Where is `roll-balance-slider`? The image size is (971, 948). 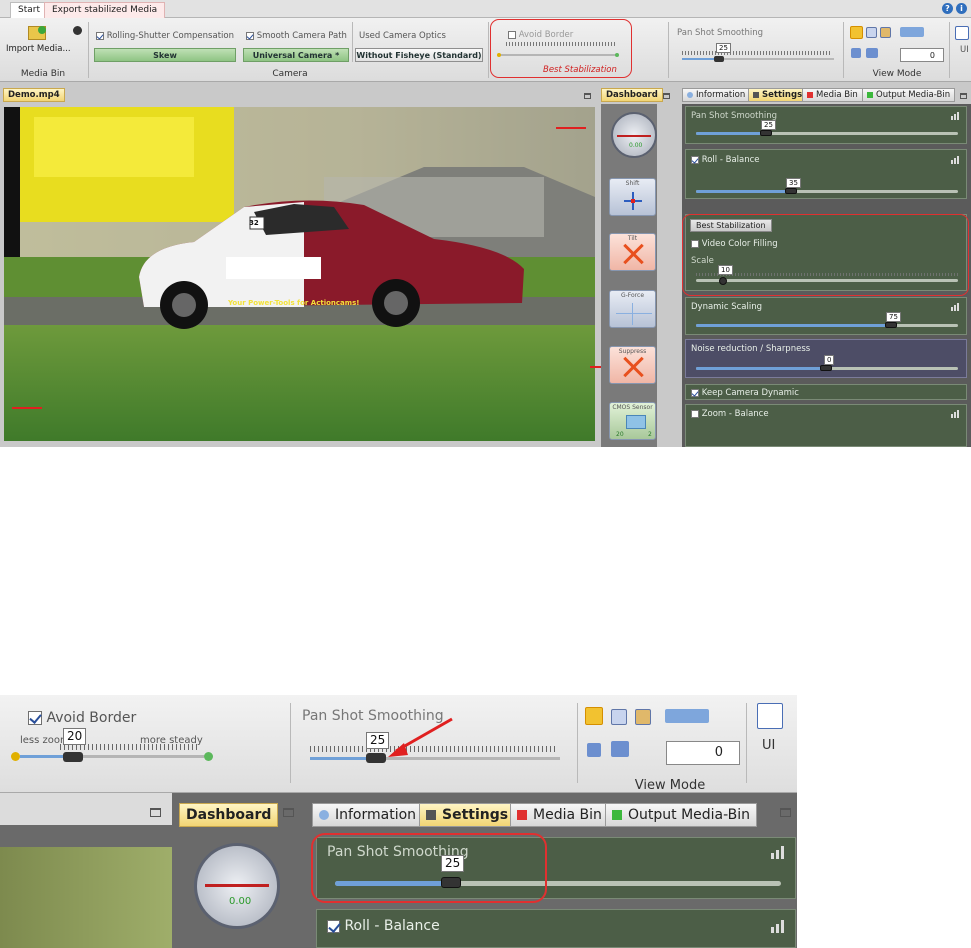
roll-balance-slider is located at coordinates (791, 191).